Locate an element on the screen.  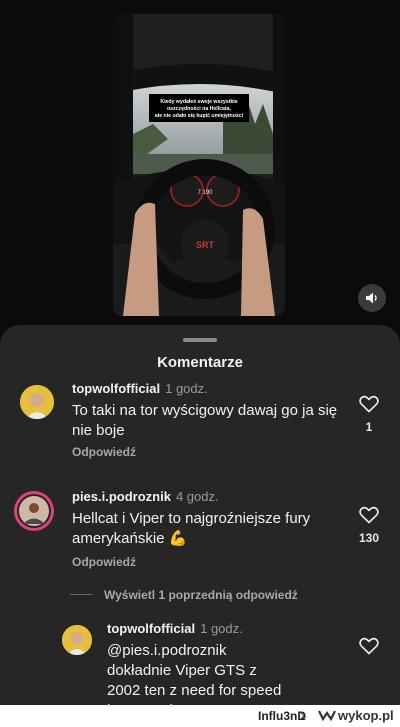
comment-username: pies.i.podroznik 4 godz. is located at coordinates (145, 496).